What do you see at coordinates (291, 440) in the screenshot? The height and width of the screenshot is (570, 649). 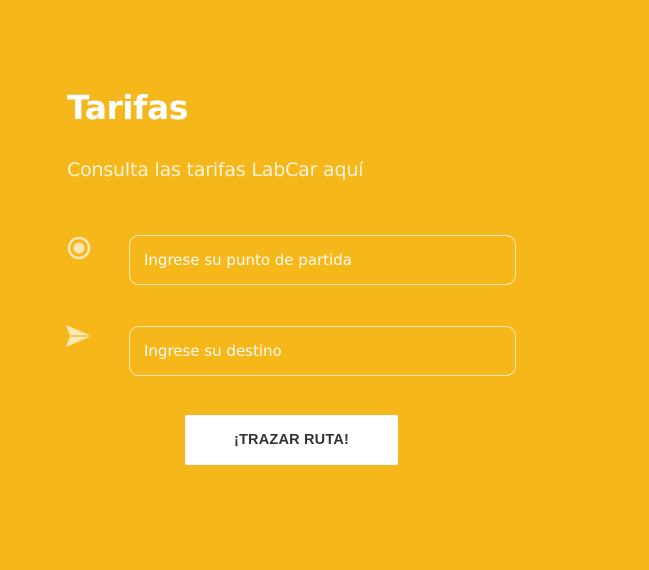 I see `trace-route-button: ¡TRAZAR RUTA!` at bounding box center [291, 440].